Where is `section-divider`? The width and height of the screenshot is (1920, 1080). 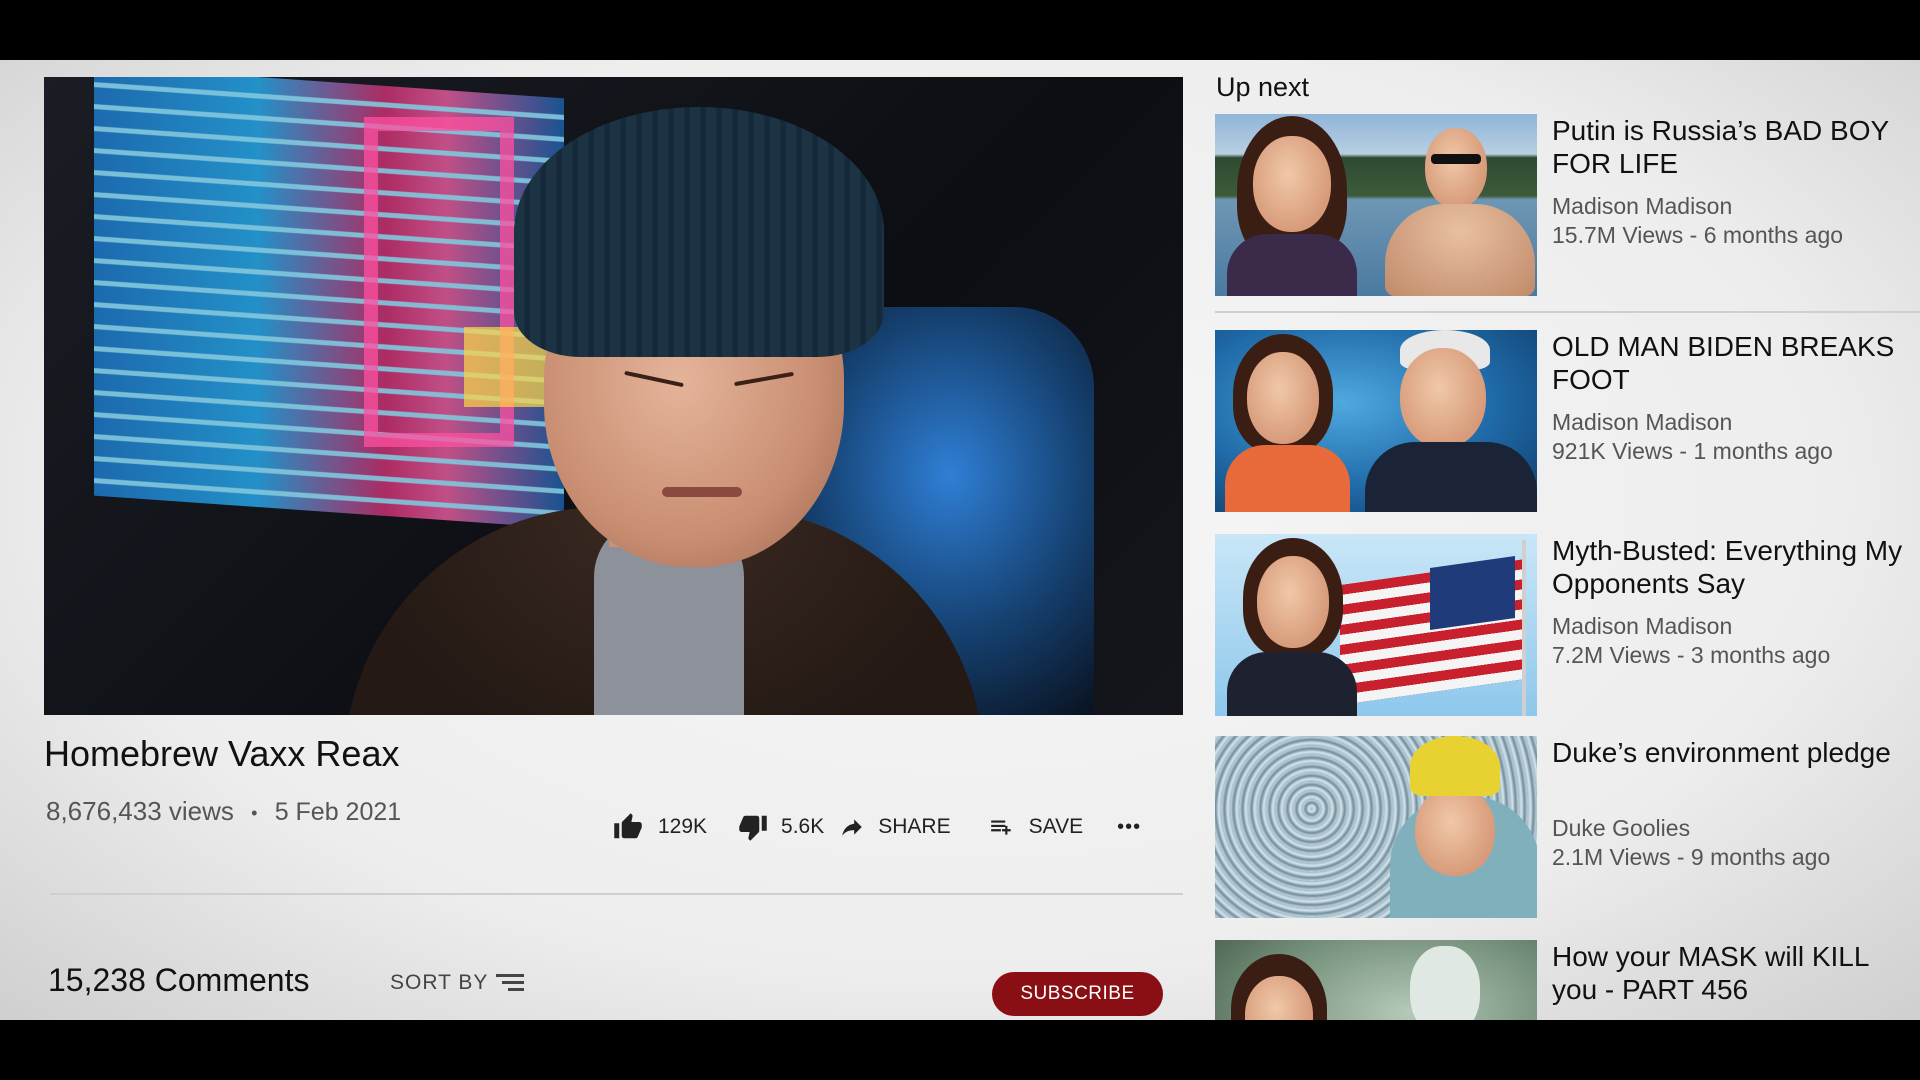
section-divider is located at coordinates (616, 894).